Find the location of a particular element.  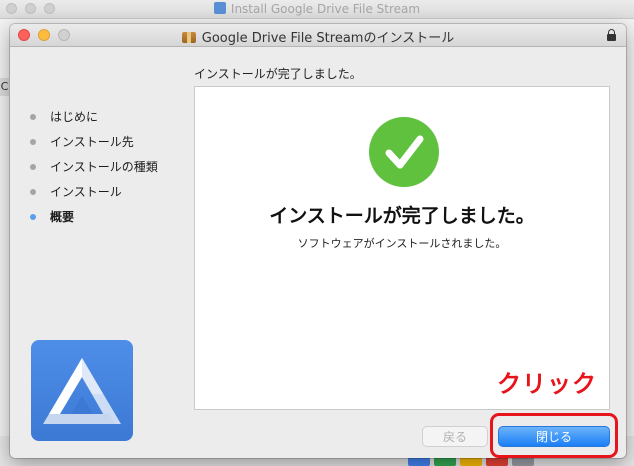

completion-detail: ソフトウェアがインストールされました。 is located at coordinates (402, 243).